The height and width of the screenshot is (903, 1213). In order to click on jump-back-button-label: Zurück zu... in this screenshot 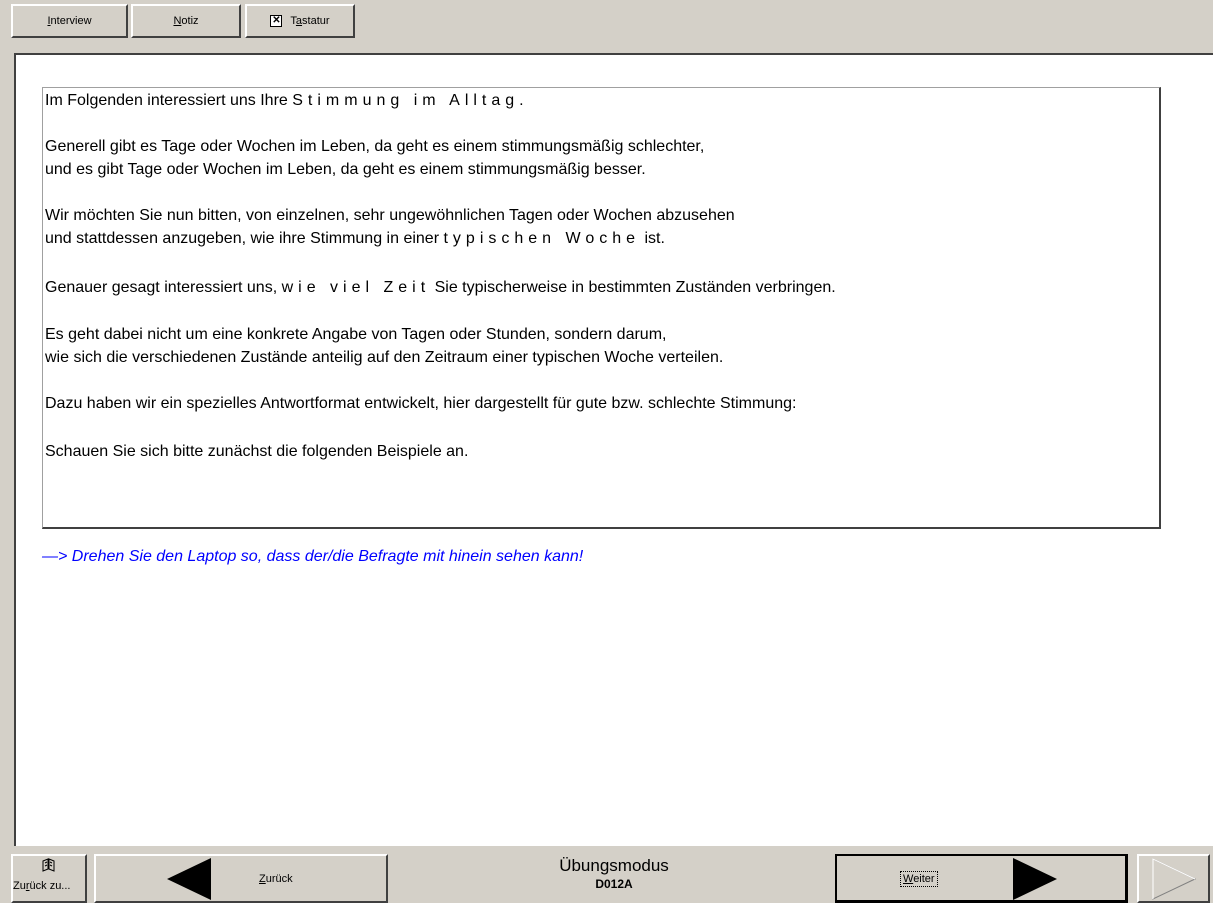, I will do `click(42, 886)`.